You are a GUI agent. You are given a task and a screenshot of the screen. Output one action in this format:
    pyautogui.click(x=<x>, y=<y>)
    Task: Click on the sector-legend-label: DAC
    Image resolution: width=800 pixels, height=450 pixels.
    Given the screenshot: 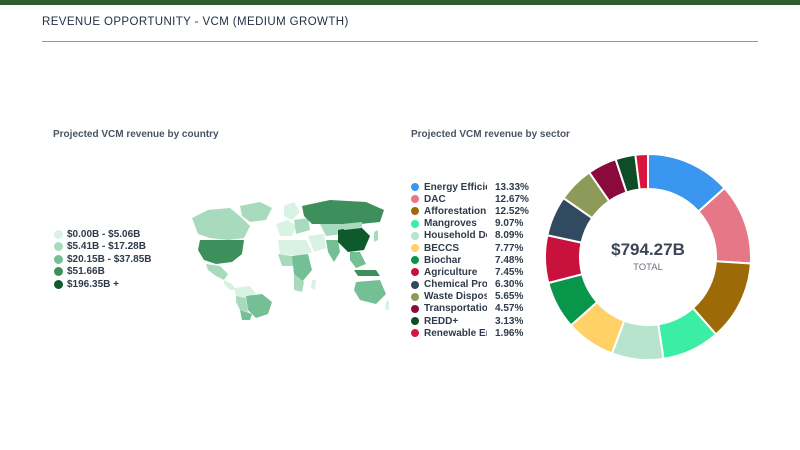 What is the action you would take?
    pyautogui.click(x=435, y=199)
    